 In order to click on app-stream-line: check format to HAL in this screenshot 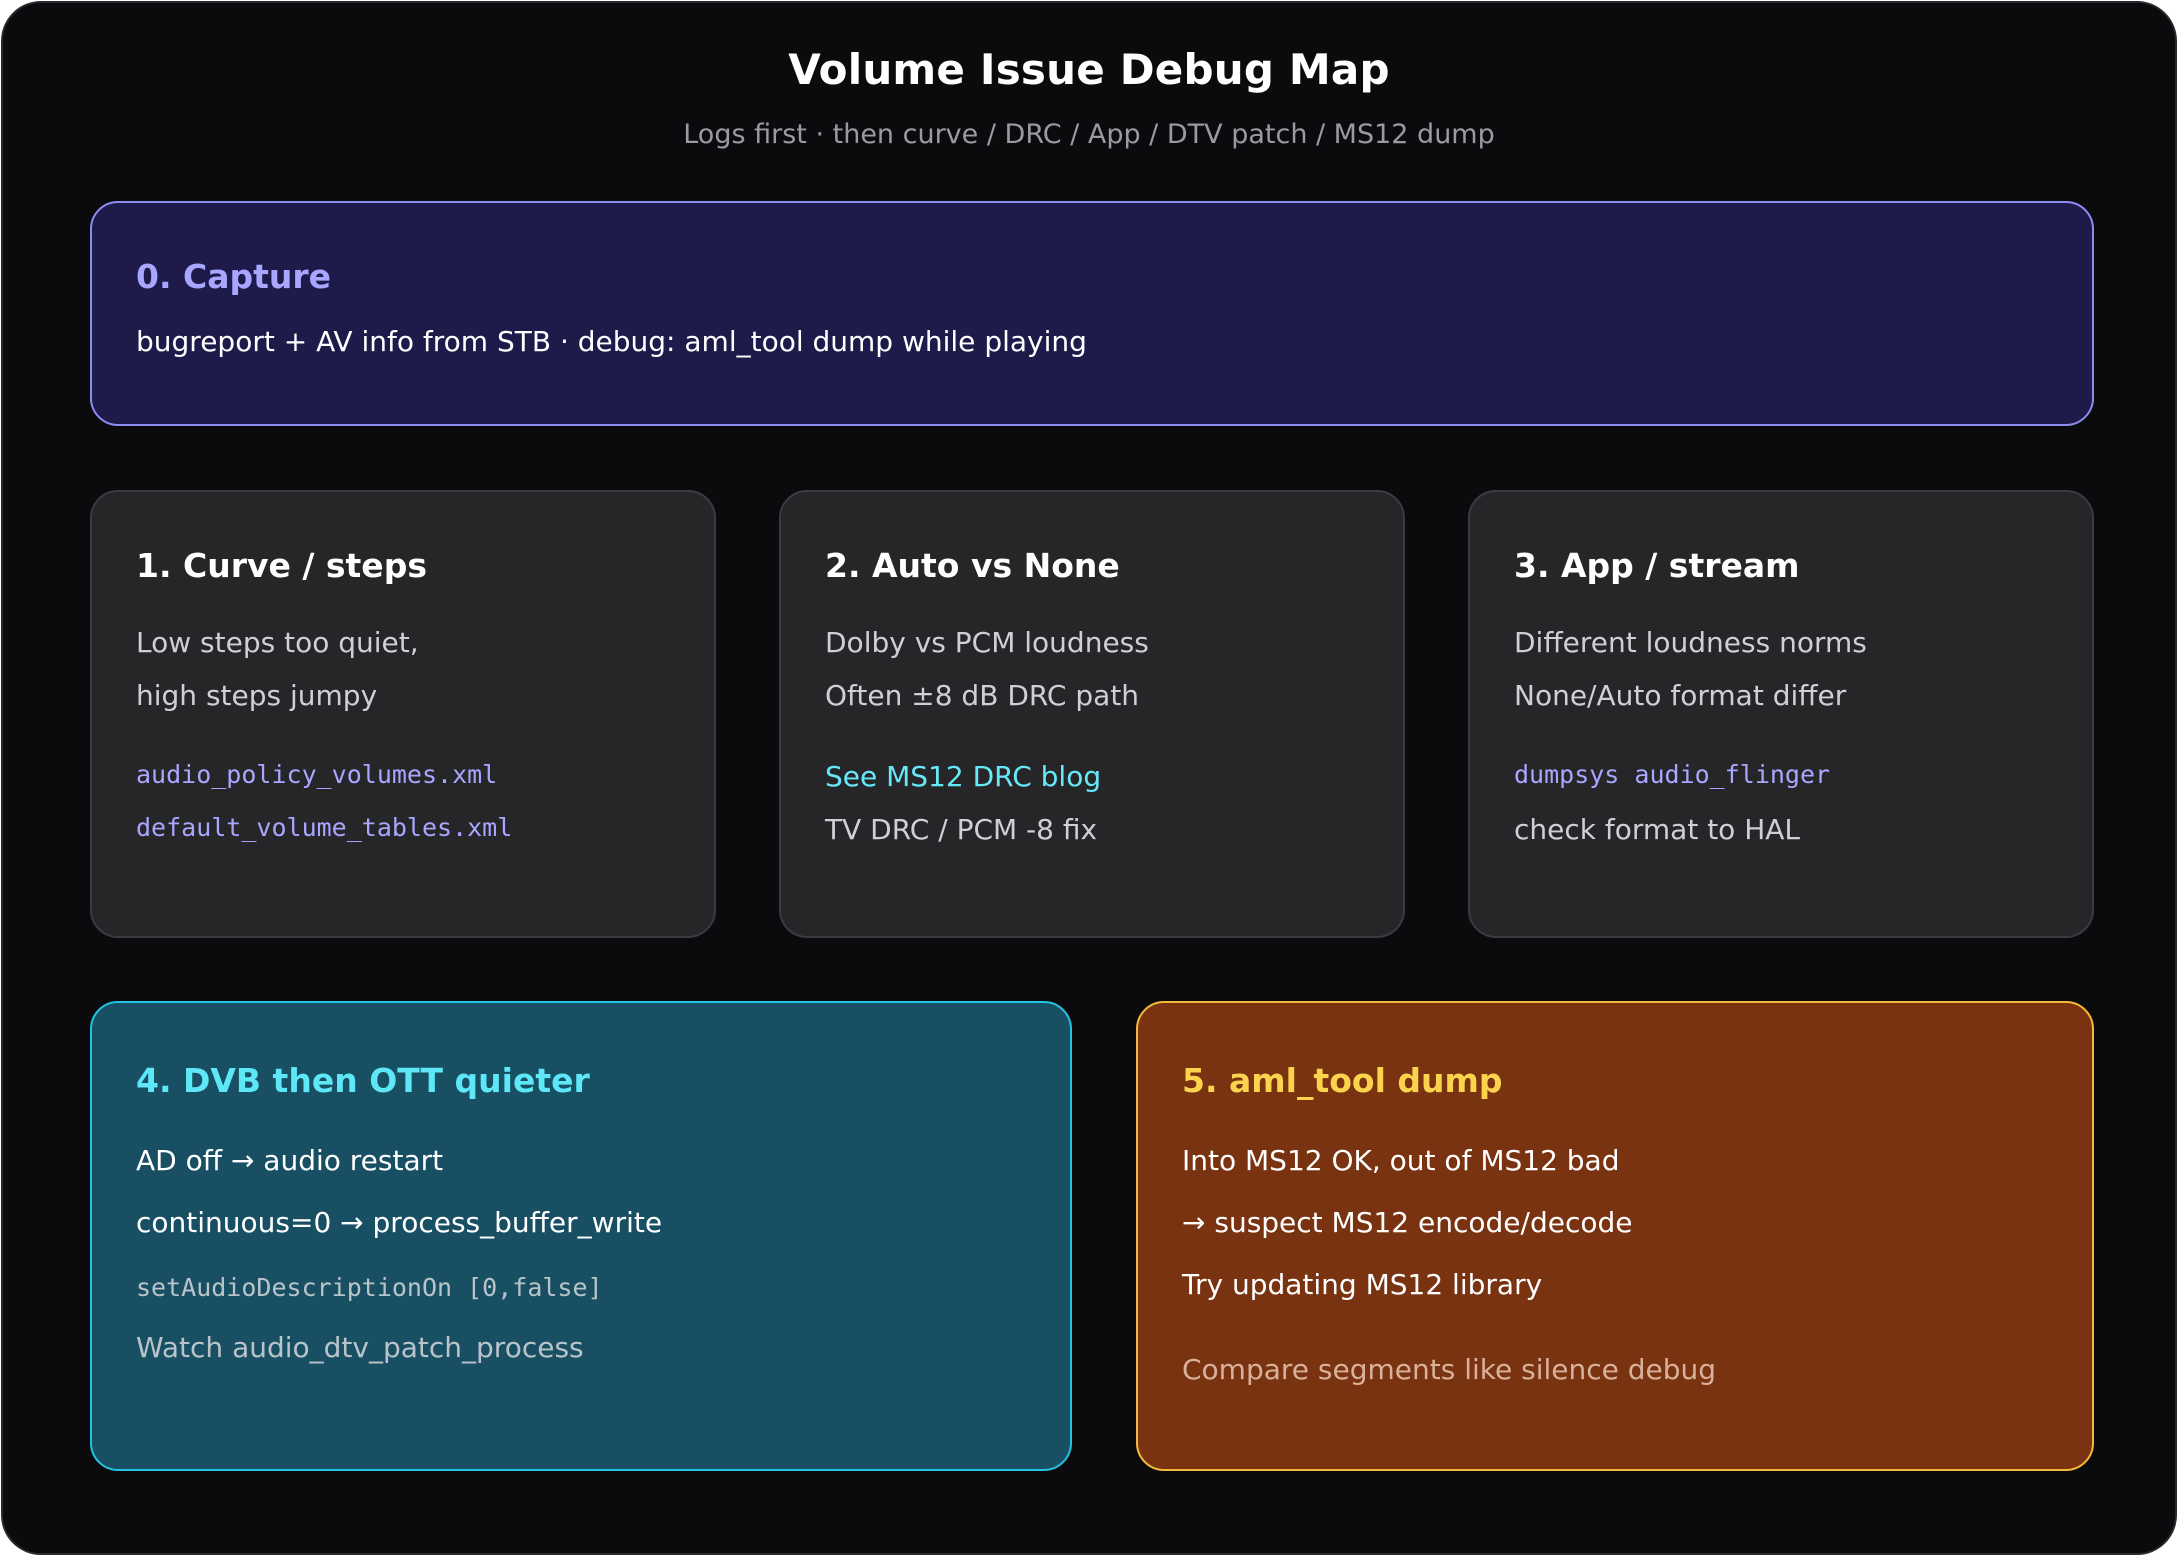, I will do `click(1657, 829)`.